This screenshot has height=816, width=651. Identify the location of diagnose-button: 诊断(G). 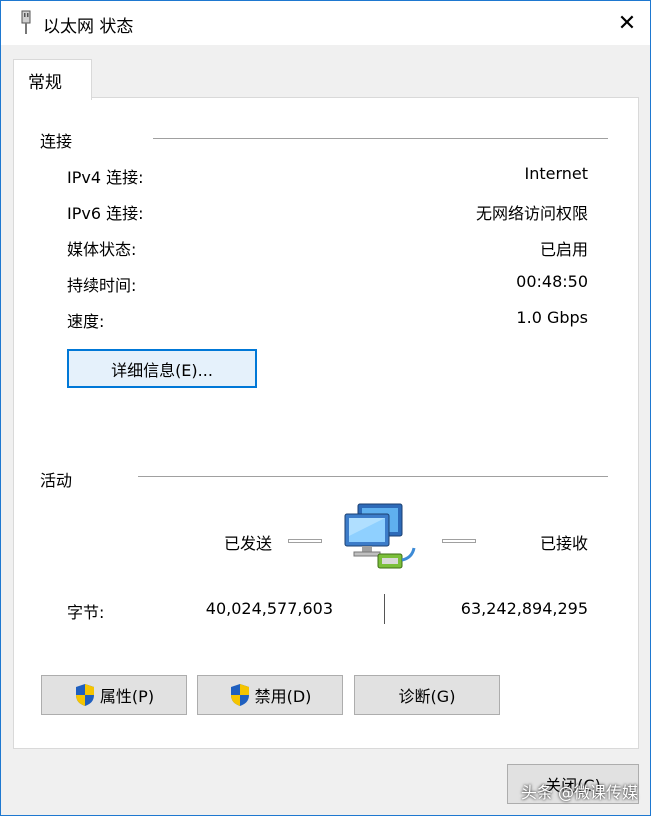
(427, 695).